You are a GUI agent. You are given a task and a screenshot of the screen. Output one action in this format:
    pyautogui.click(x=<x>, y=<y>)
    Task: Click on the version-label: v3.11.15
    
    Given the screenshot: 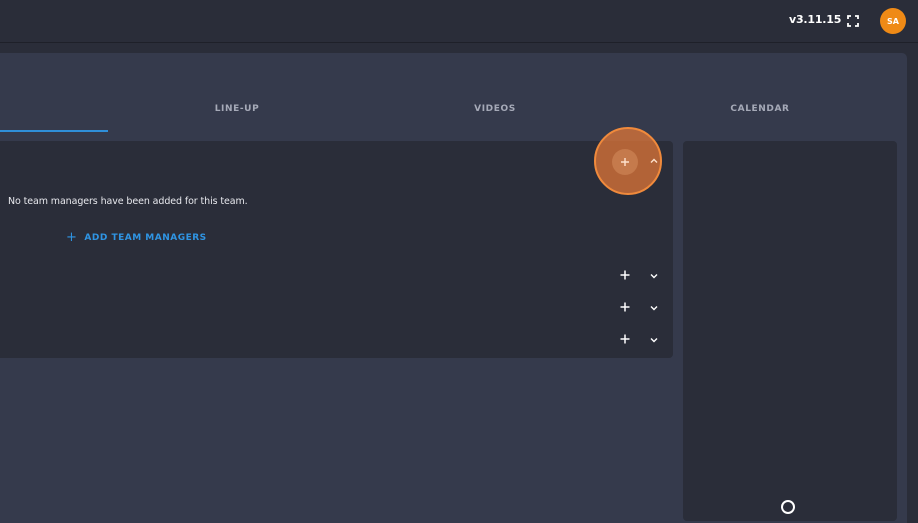 What is the action you would take?
    pyautogui.click(x=815, y=19)
    